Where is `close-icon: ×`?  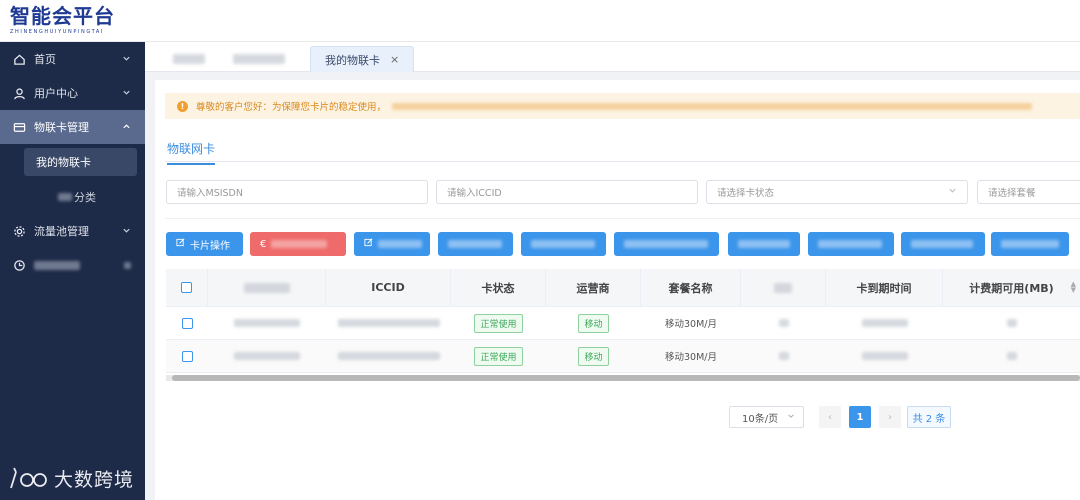
close-icon: × is located at coordinates (394, 59).